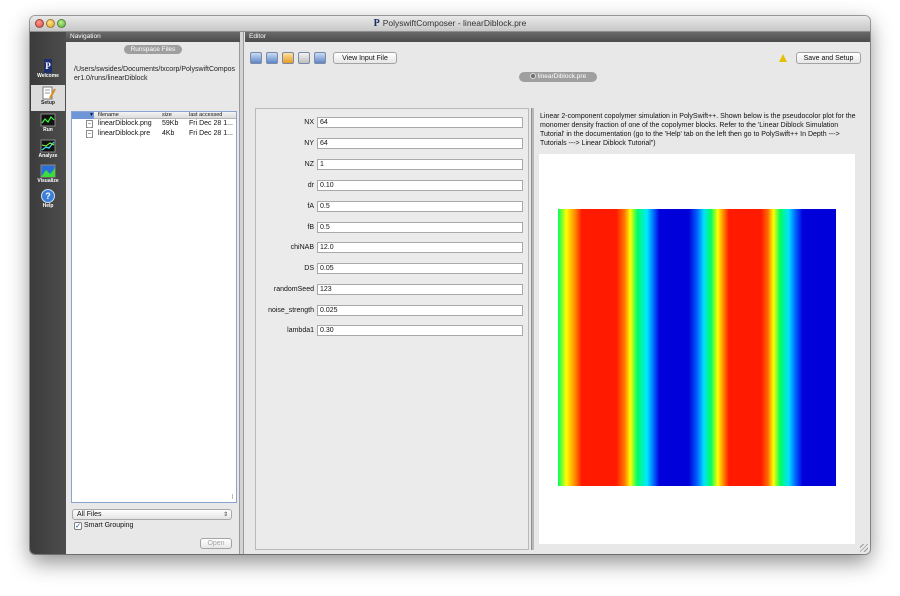 The height and width of the screenshot is (596, 900). What do you see at coordinates (783, 58) in the screenshot?
I see `warning-icon` at bounding box center [783, 58].